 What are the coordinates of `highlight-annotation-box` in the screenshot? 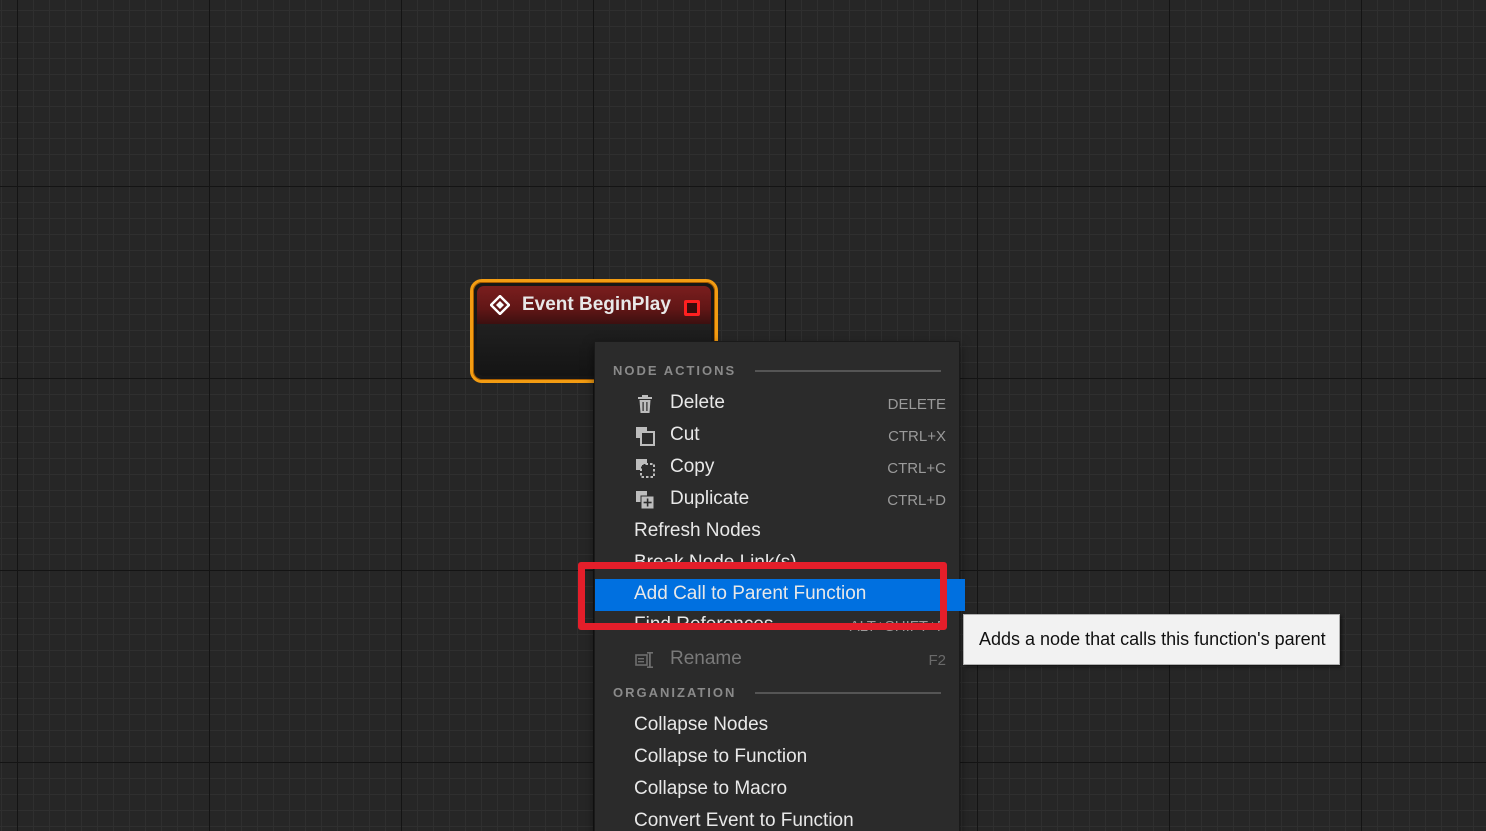 It's located at (762, 596).